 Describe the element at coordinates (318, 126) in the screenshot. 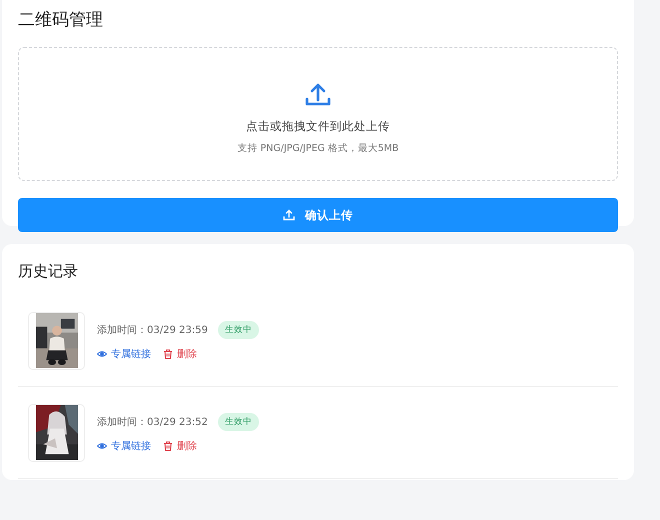

I see `upload-prompt: 点击或拖拽文件到此处上传` at that location.